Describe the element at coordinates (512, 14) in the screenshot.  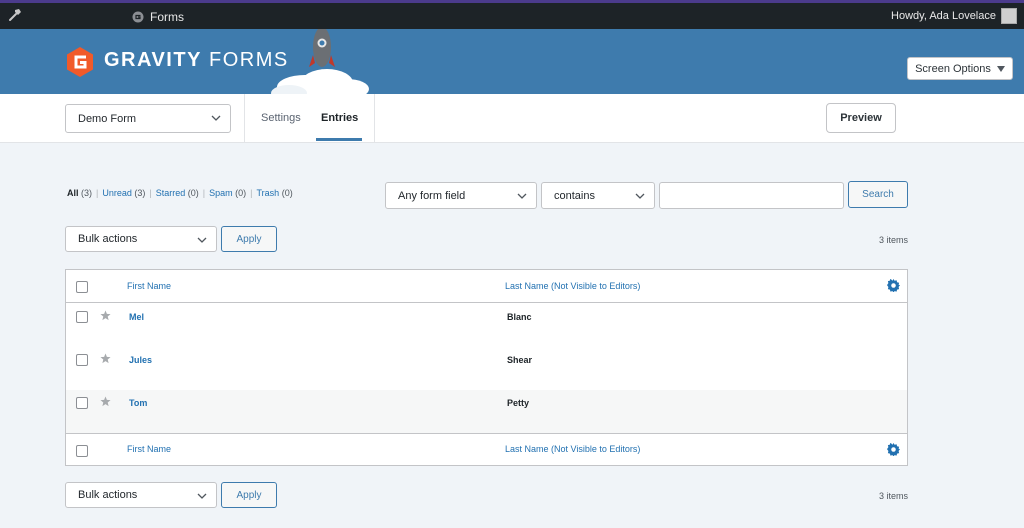
I see `admin-bar: Forms Howdy, Ada Lovelace` at that location.